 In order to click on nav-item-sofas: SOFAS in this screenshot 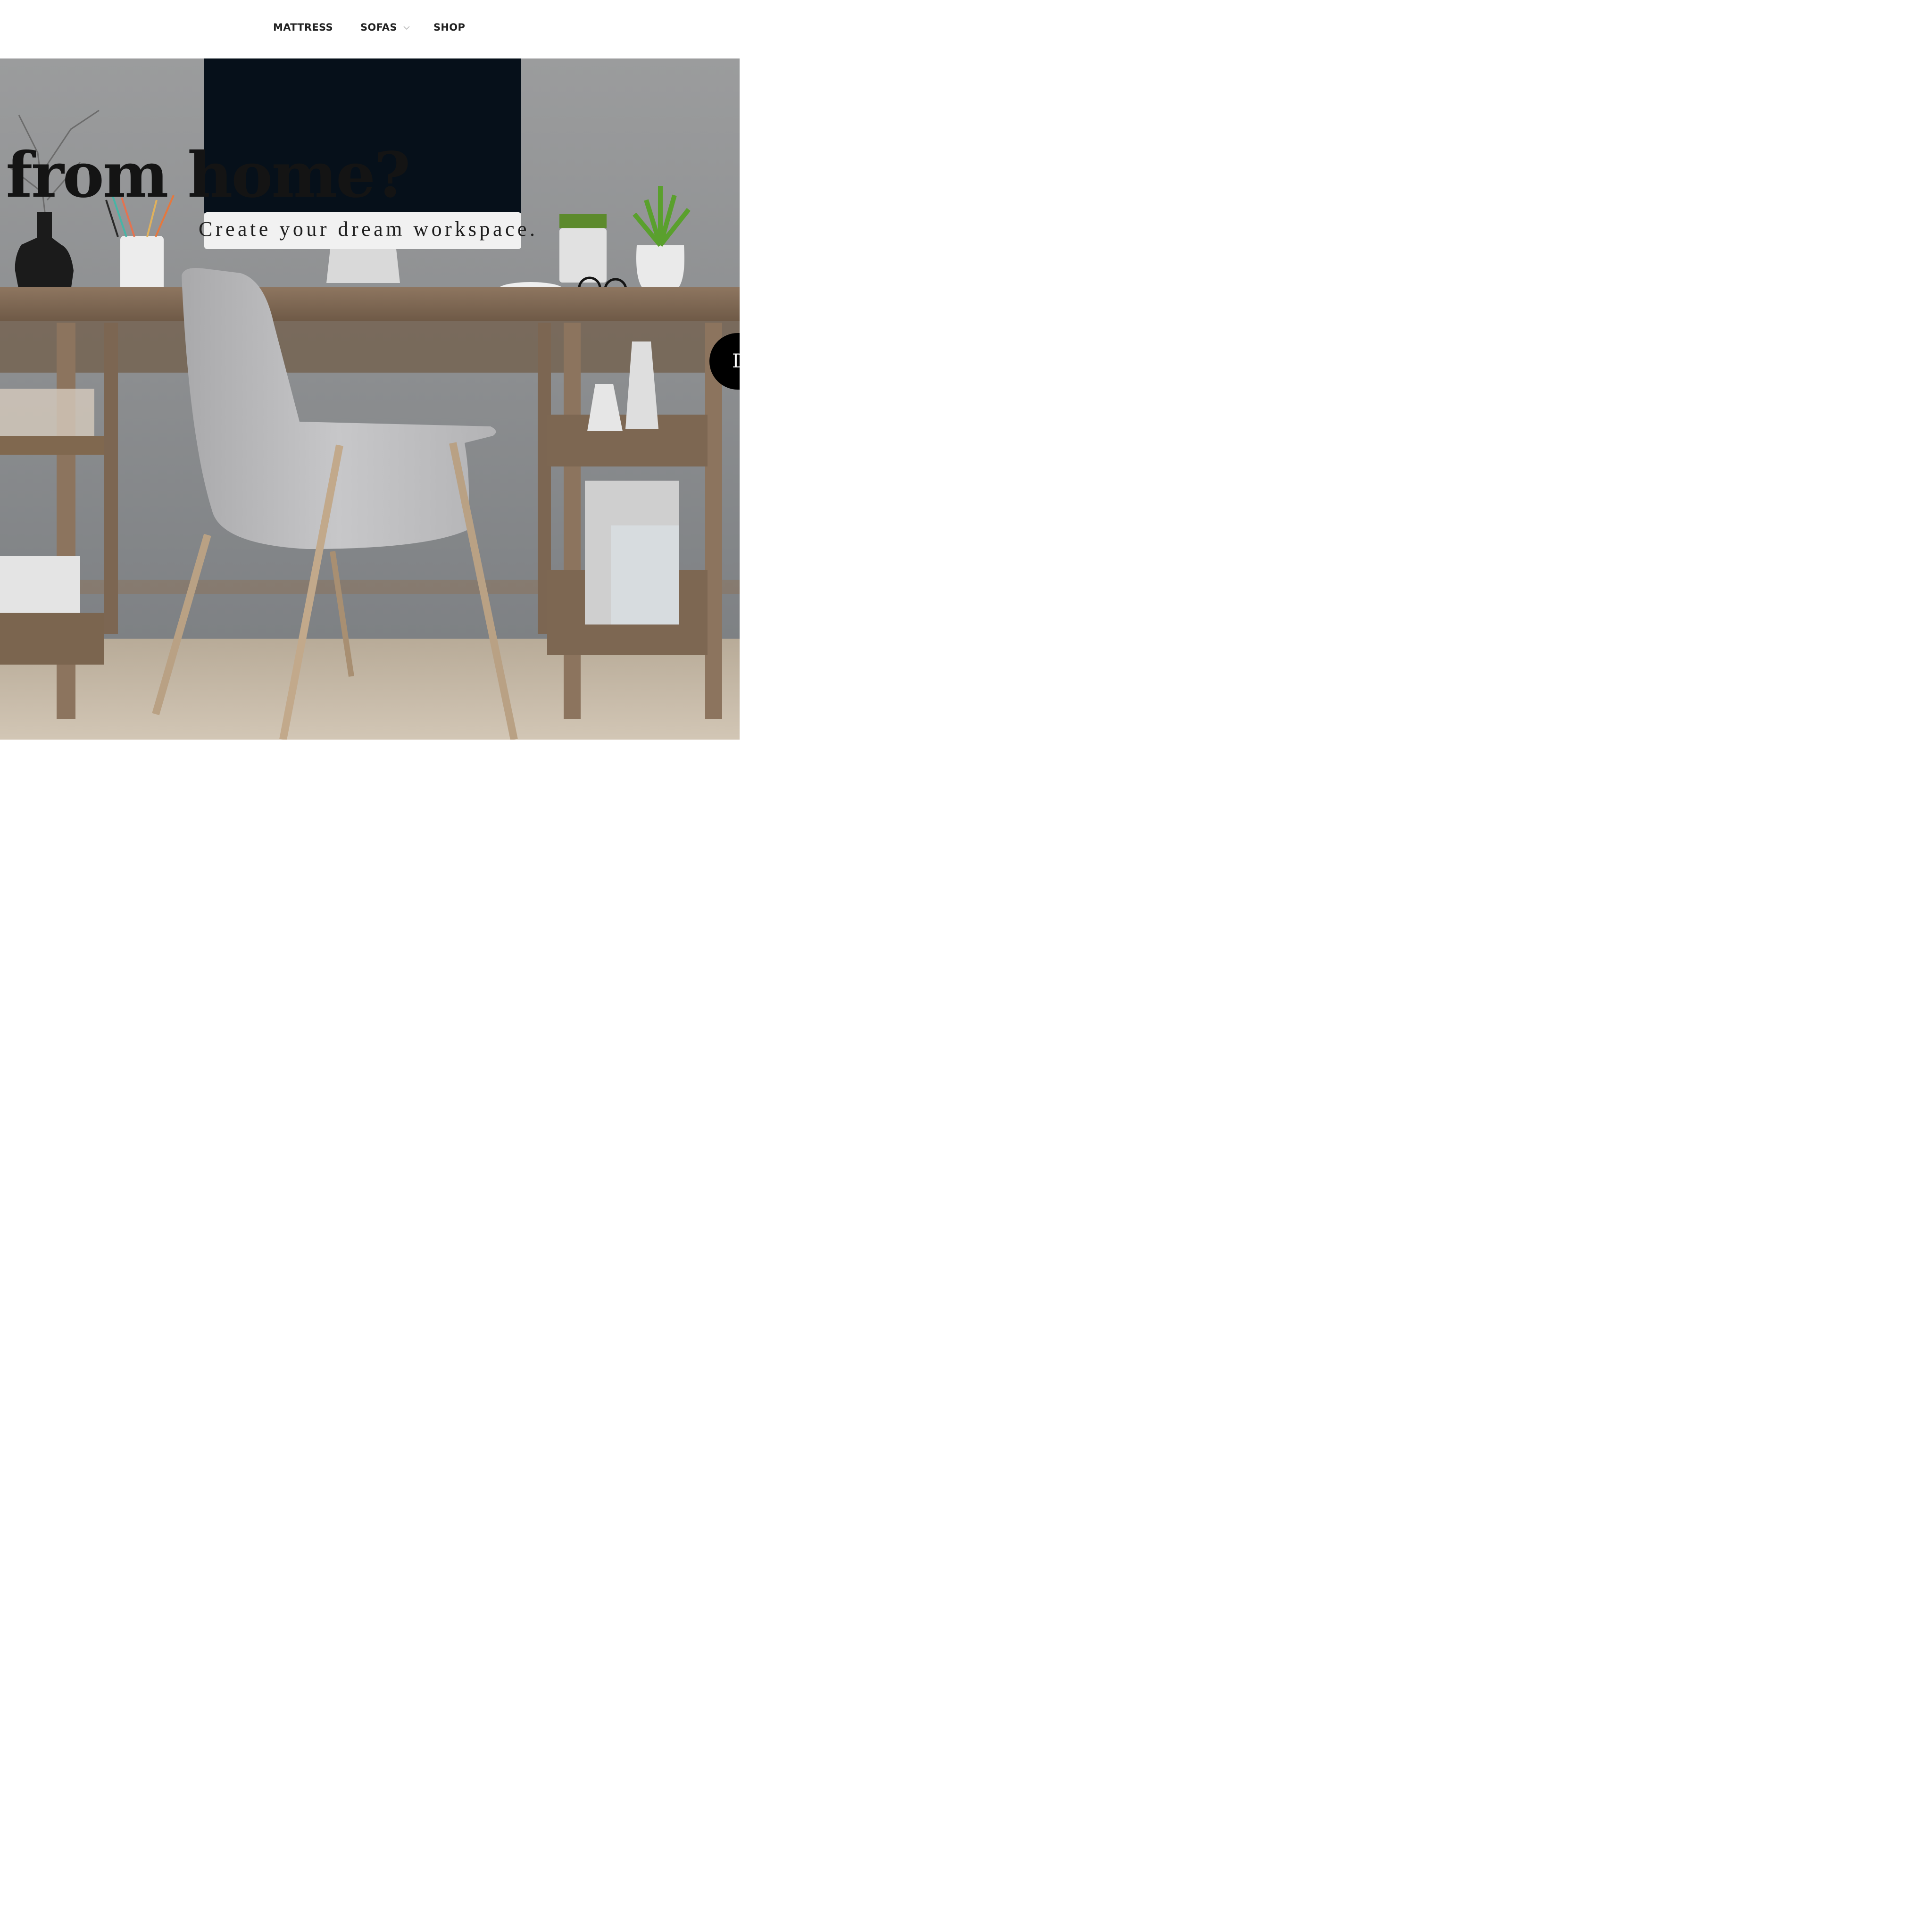, I will do `click(385, 27)`.